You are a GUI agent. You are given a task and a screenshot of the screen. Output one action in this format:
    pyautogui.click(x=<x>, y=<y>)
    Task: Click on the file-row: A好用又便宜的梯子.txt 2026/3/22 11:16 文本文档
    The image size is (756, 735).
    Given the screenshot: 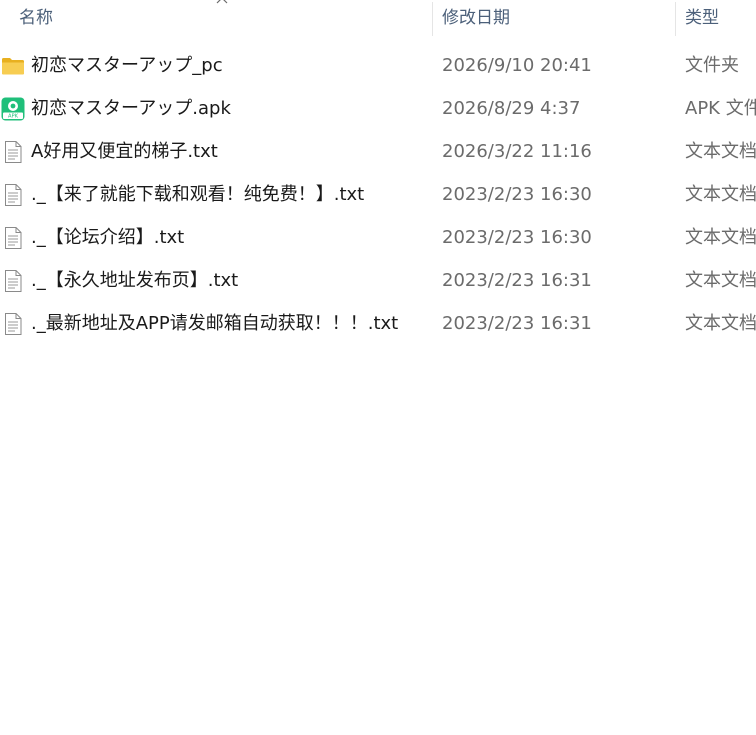 What is the action you would take?
    pyautogui.click(x=378, y=151)
    